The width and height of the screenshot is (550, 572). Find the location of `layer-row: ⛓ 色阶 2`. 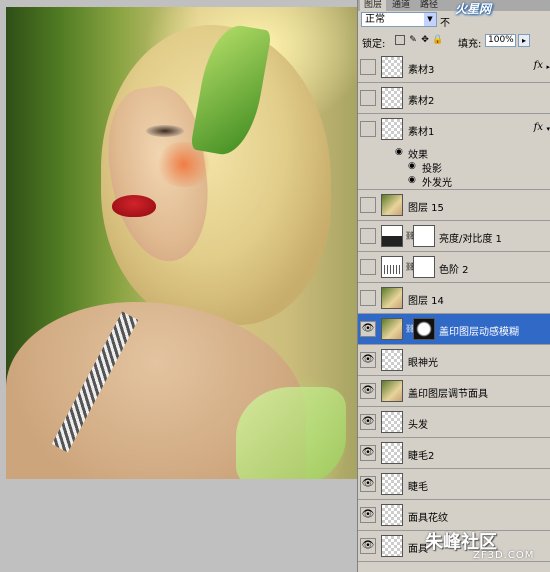

layer-row: ⛓ 色阶 2 is located at coordinates (454, 267).